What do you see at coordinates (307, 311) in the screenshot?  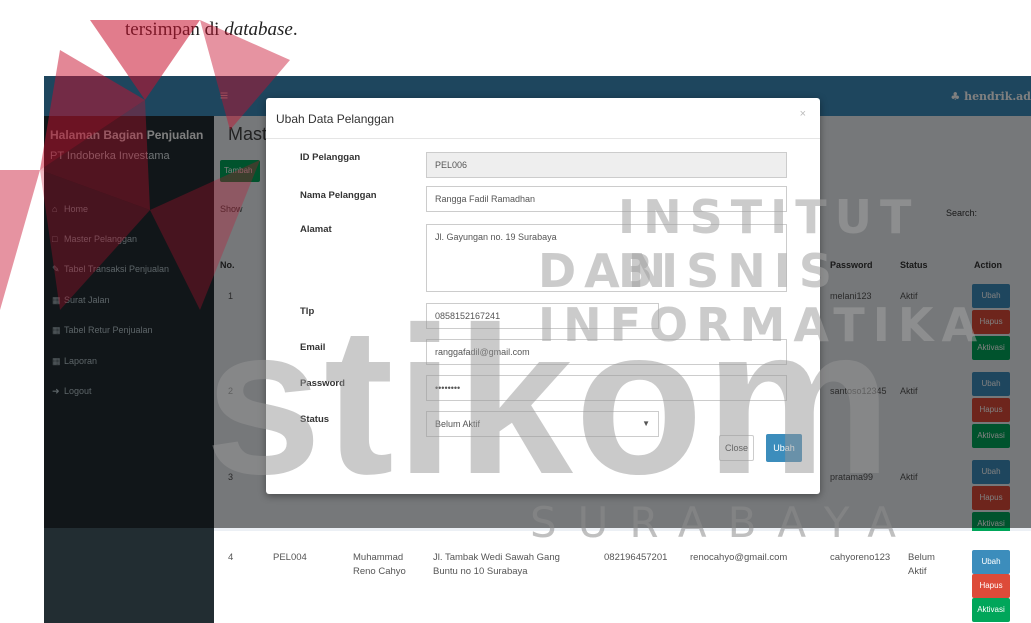 I see `tlp-label: Tlp` at bounding box center [307, 311].